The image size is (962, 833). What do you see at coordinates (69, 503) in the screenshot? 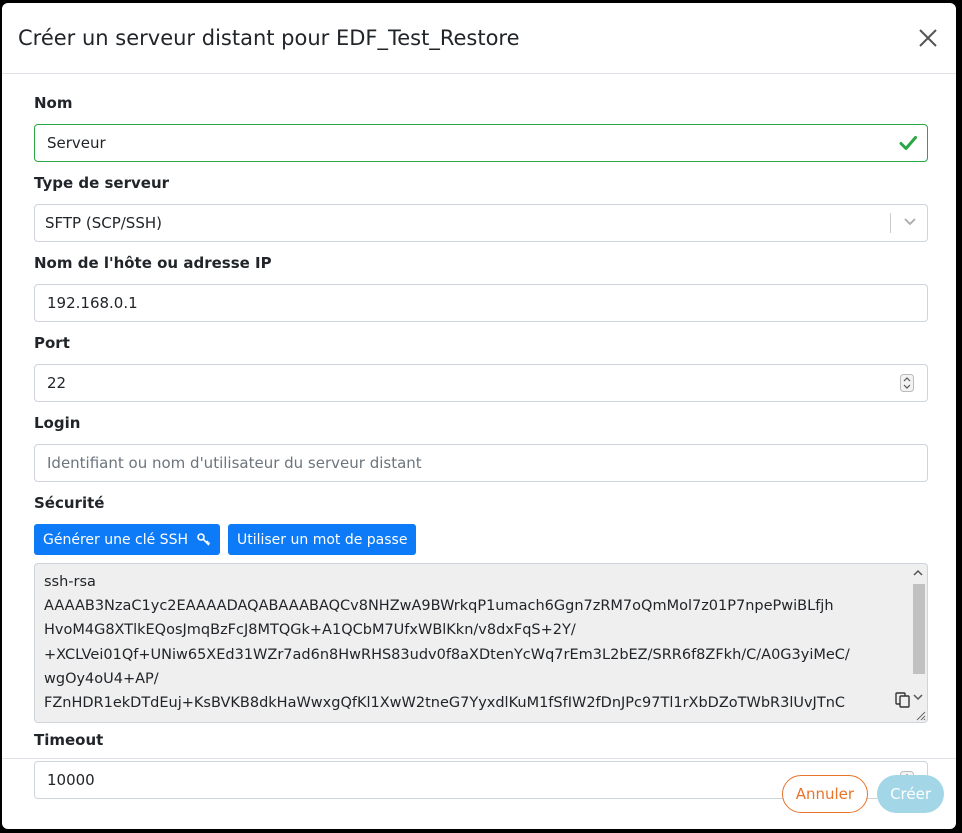
I see `security-label: Sécurité` at bounding box center [69, 503].